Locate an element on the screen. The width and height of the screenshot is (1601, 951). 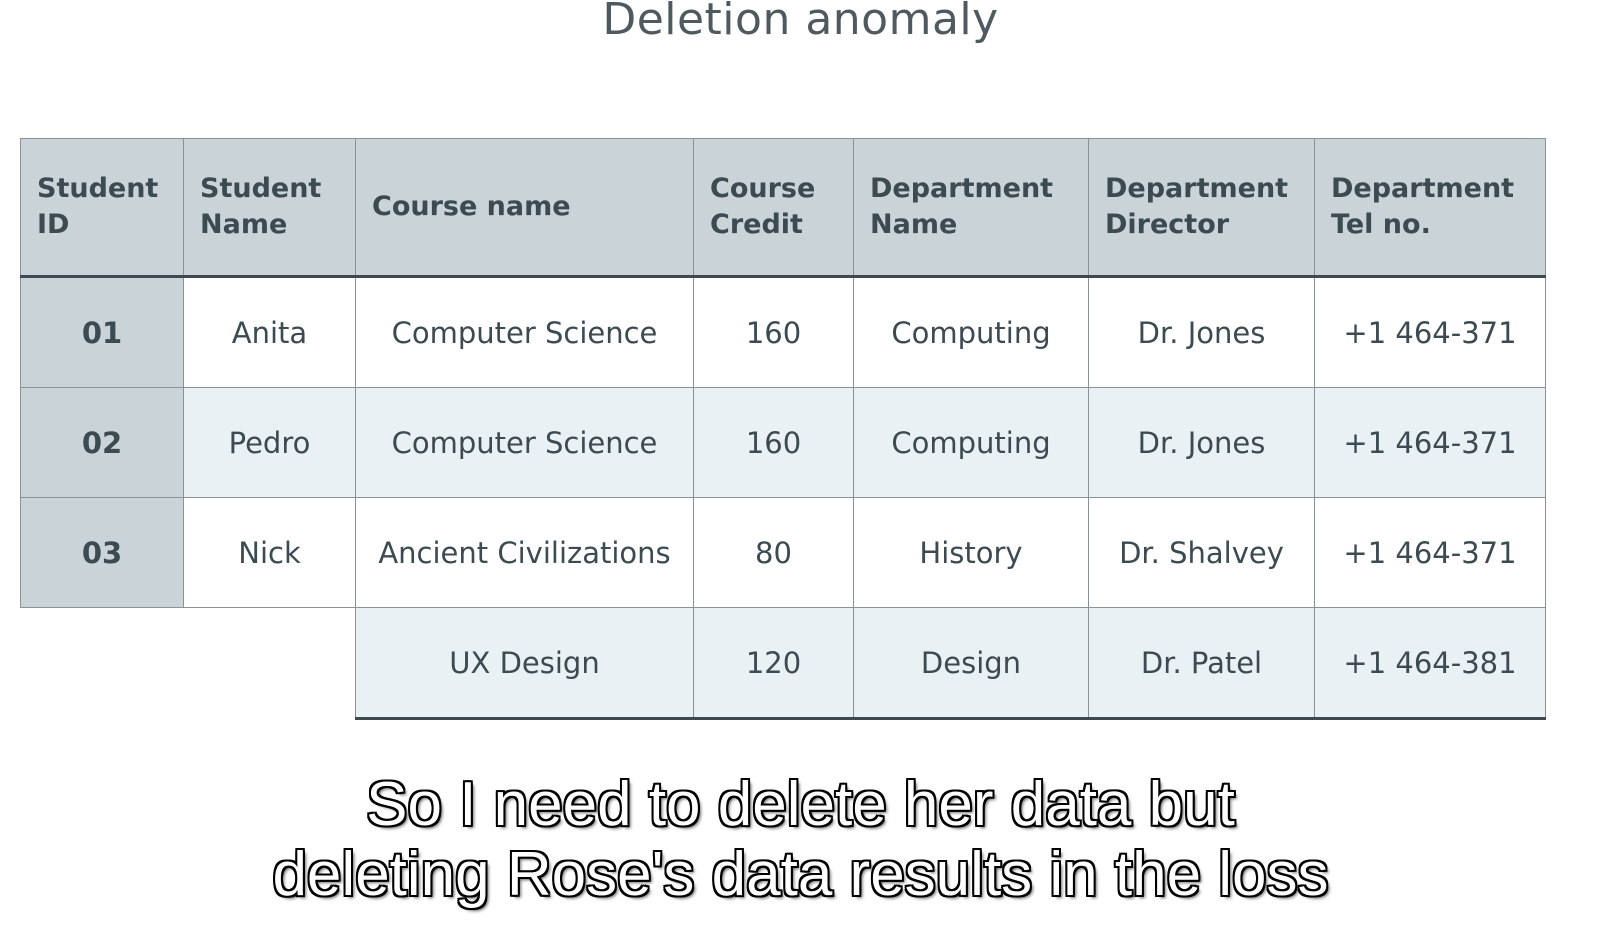
header-department-tel: Department Tel no. is located at coordinates (1430, 208).